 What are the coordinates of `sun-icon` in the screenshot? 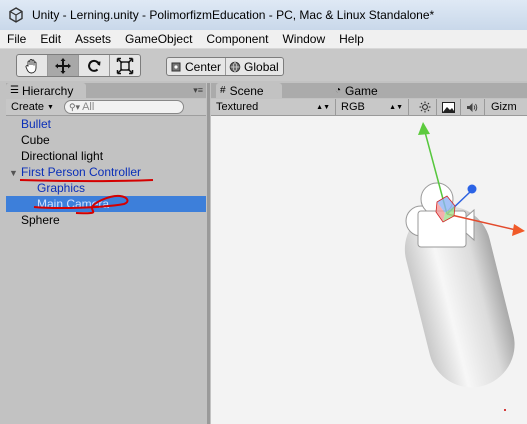 It's located at (424, 107).